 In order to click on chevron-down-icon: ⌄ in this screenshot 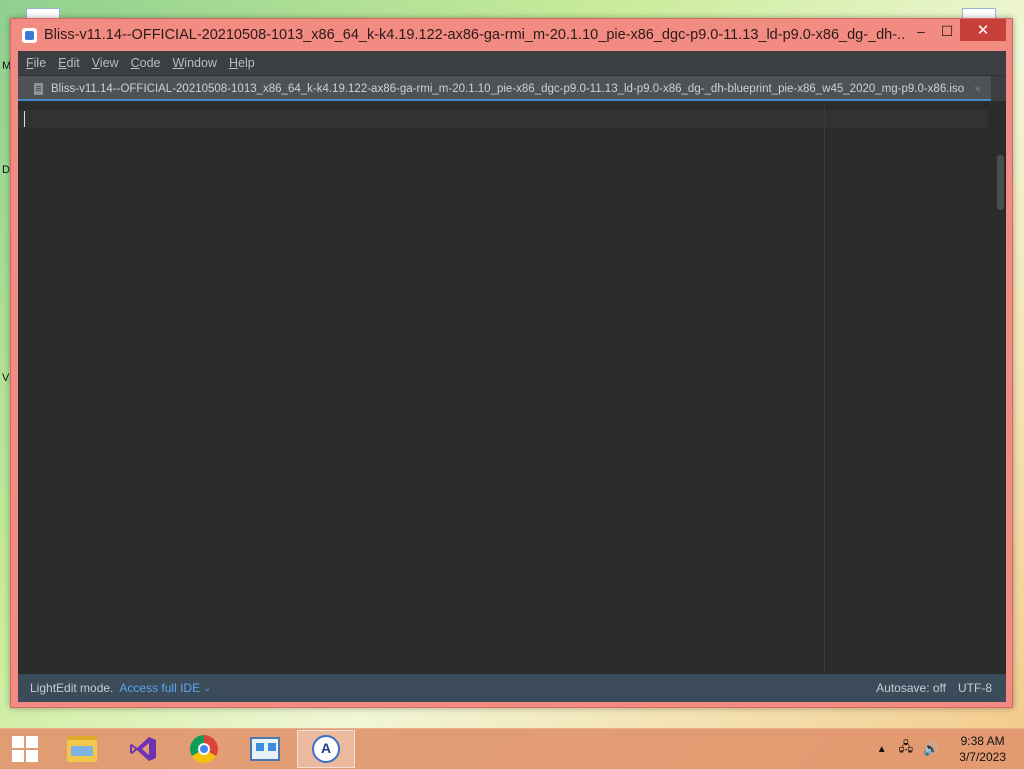, I will do `click(207, 688)`.